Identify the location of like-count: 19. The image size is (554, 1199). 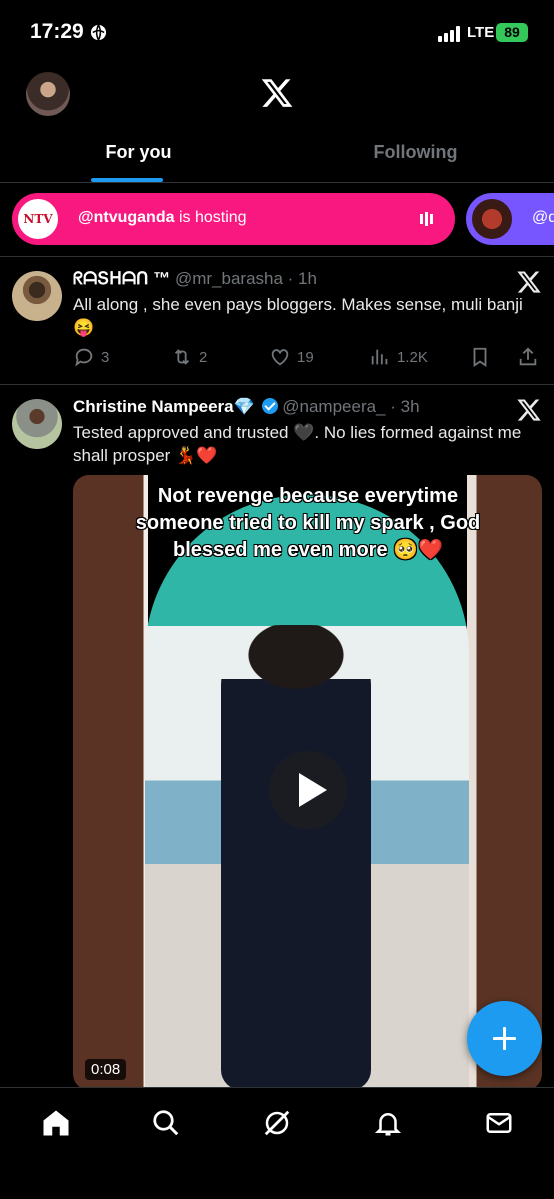
(305, 357).